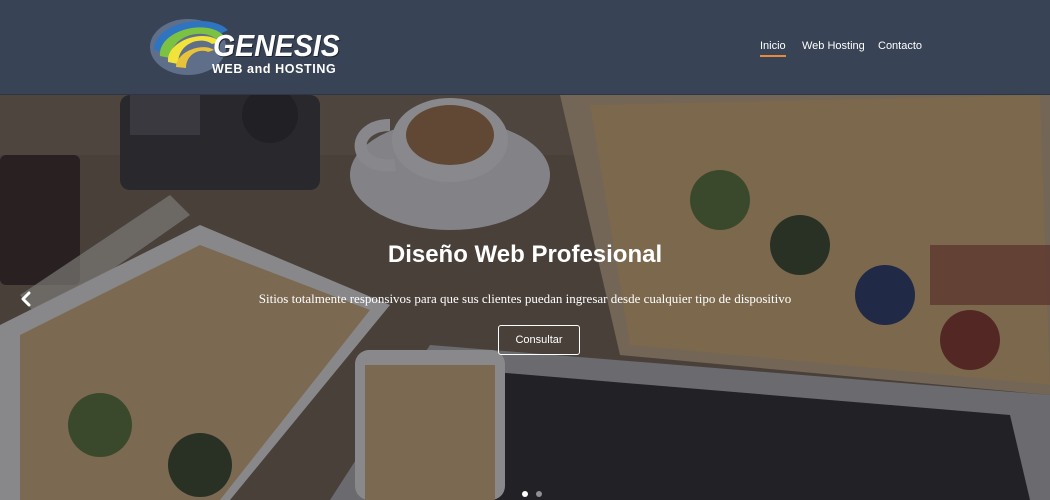  I want to click on hero-title: Diseño Web Profesional, so click(525, 254).